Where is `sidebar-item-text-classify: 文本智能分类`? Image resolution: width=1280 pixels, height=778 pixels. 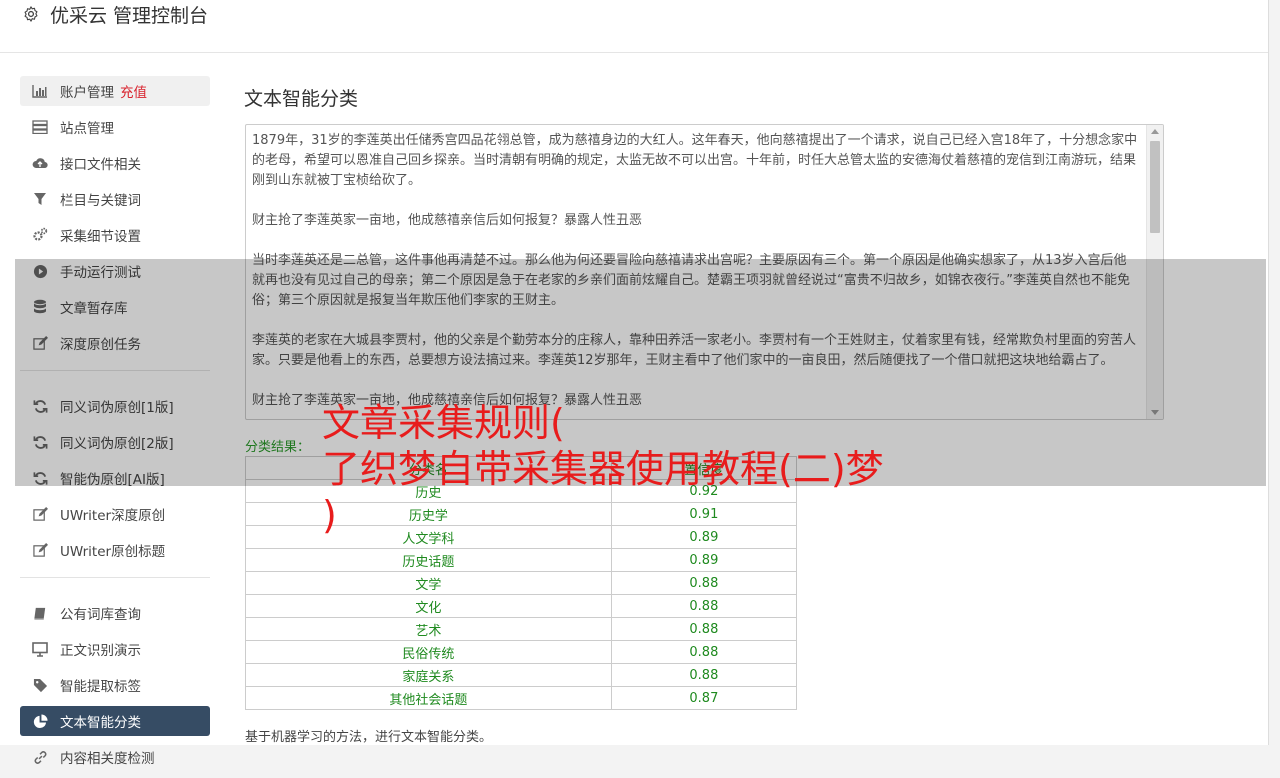
sidebar-item-text-classify: 文本智能分类 is located at coordinates (115, 721).